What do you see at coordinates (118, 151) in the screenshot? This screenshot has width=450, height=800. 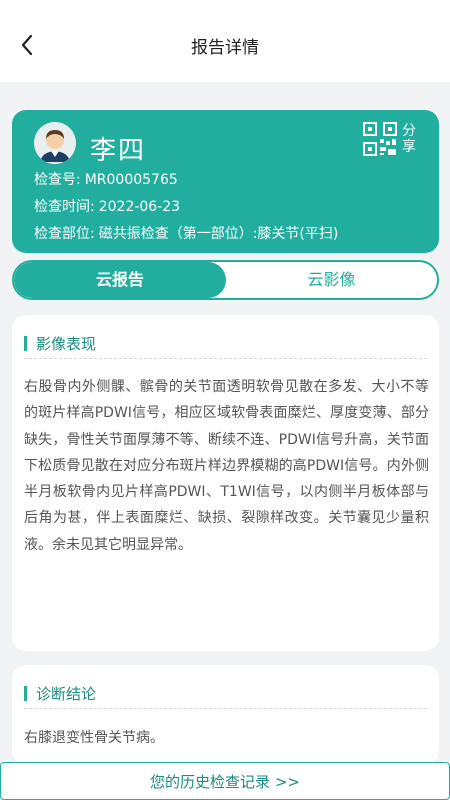 I see `patient-name: 李四` at bounding box center [118, 151].